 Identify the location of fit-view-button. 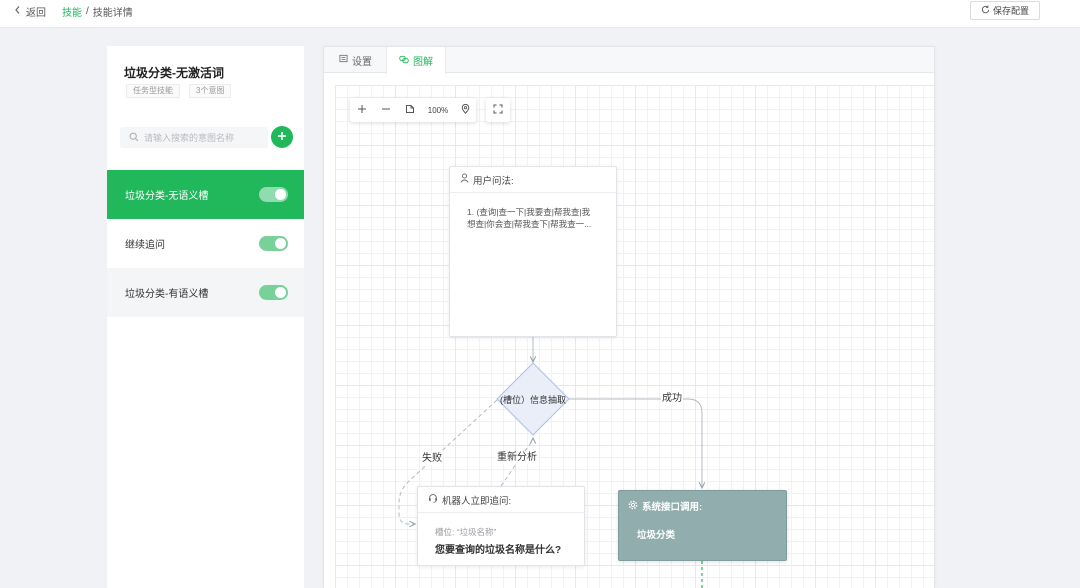
(410, 110).